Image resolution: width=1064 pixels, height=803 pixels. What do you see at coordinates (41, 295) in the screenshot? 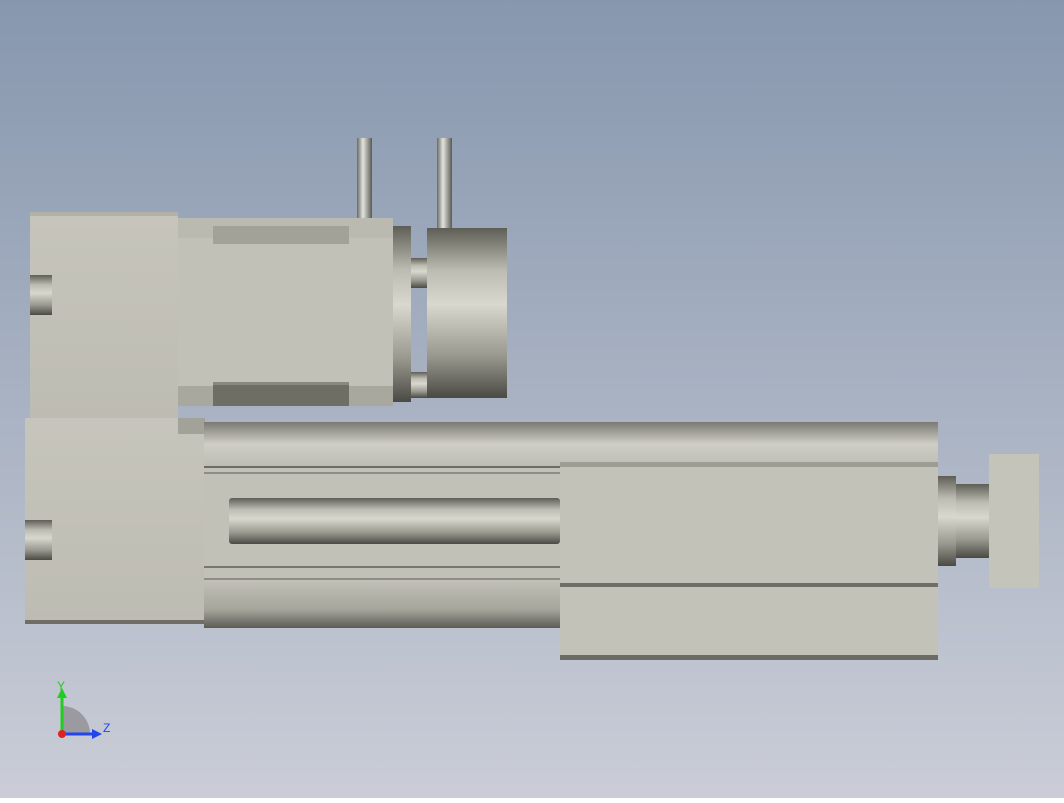
I see `gearbox-mount-hole-upper` at bounding box center [41, 295].